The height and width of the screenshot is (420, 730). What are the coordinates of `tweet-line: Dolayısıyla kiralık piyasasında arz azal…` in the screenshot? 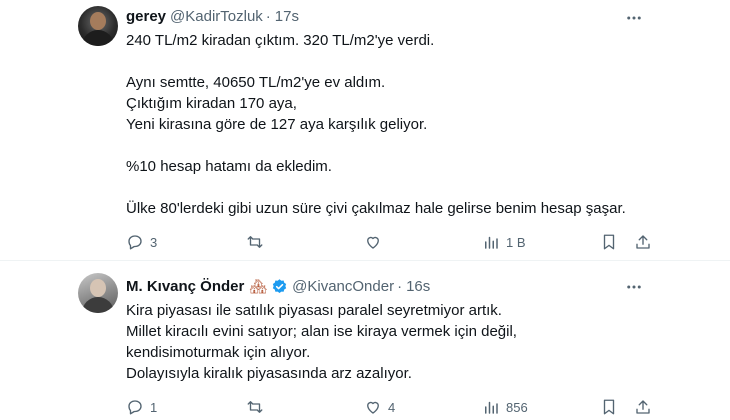 It's located at (269, 373).